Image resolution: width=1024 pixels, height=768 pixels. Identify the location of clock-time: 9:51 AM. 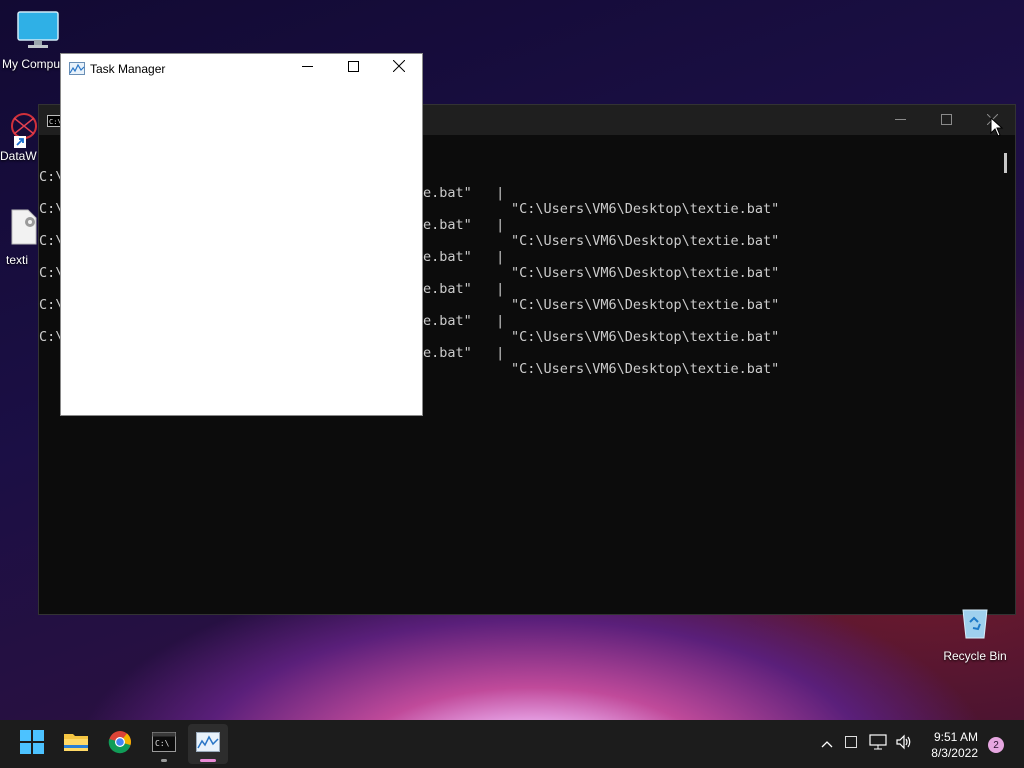
(955, 737).